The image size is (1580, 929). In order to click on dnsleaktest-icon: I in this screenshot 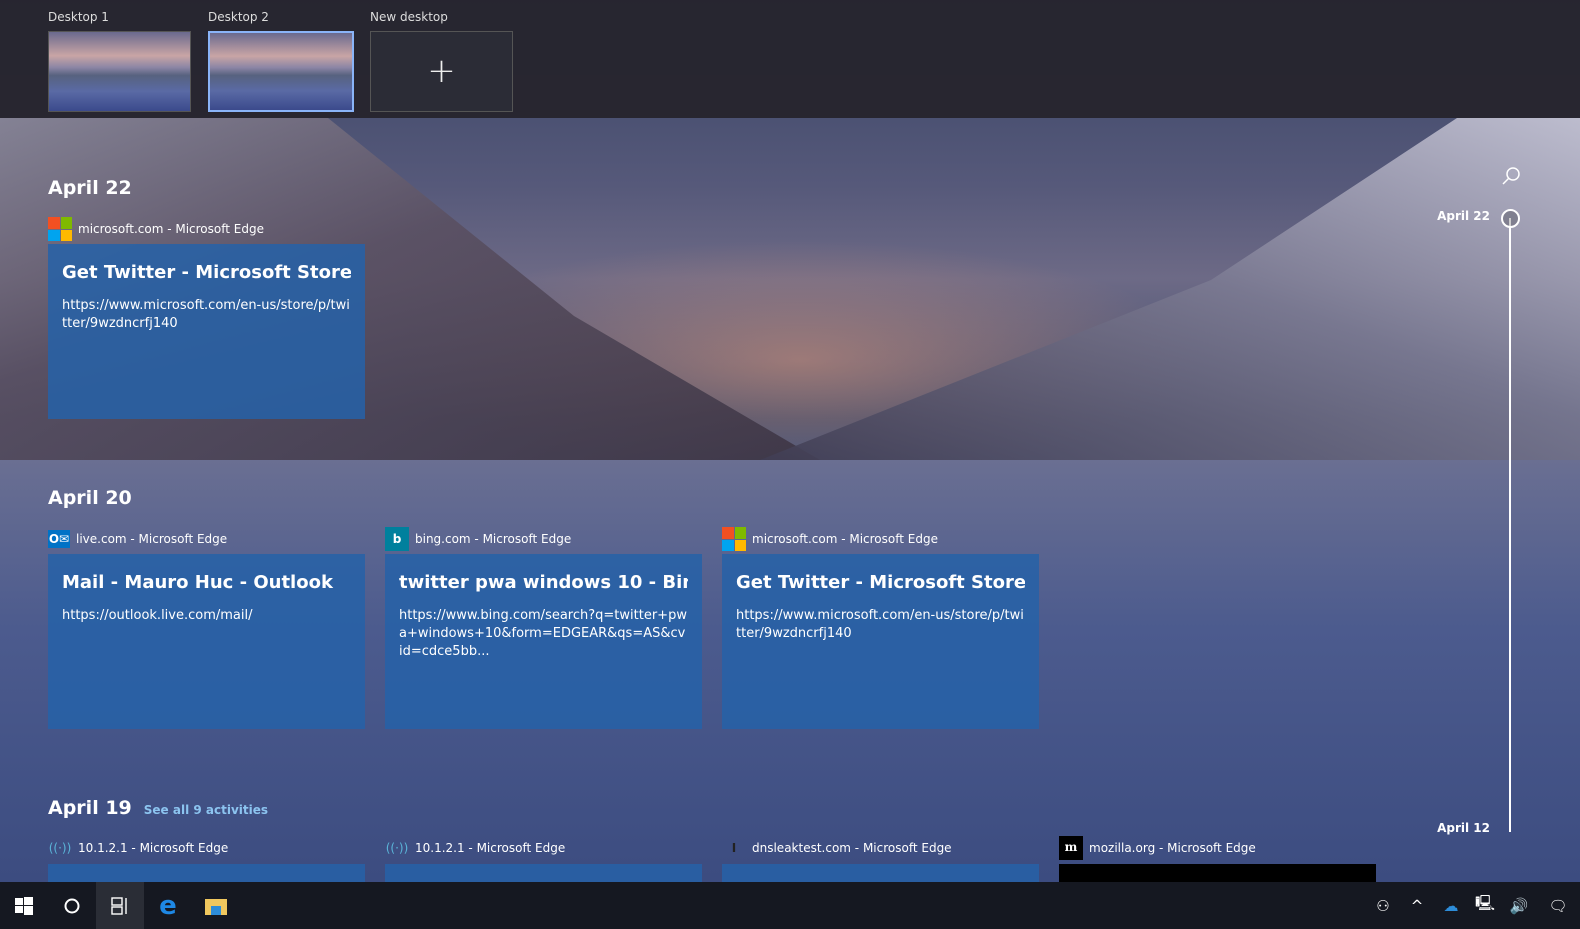, I will do `click(734, 848)`.